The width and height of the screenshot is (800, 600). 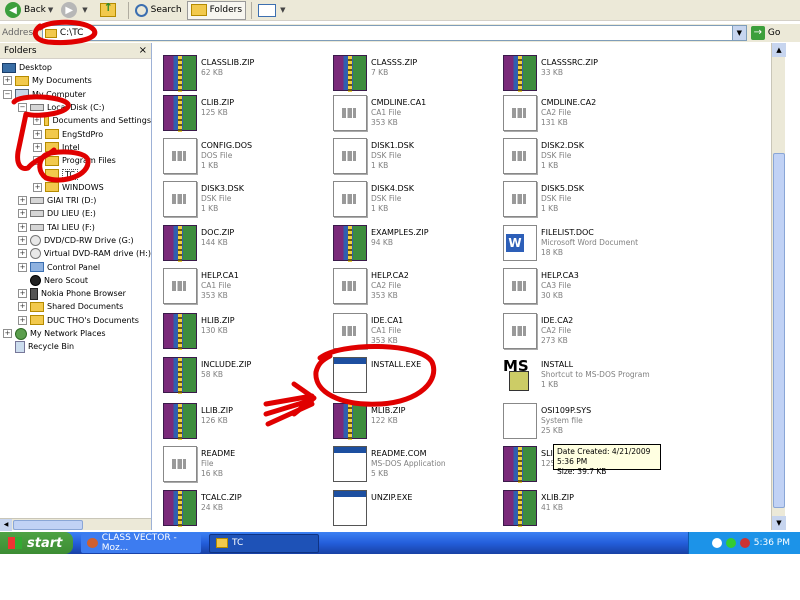 What do you see at coordinates (245, 423) in the screenshot?
I see `file-item: LLIB.ZIP 126 KB` at bounding box center [245, 423].